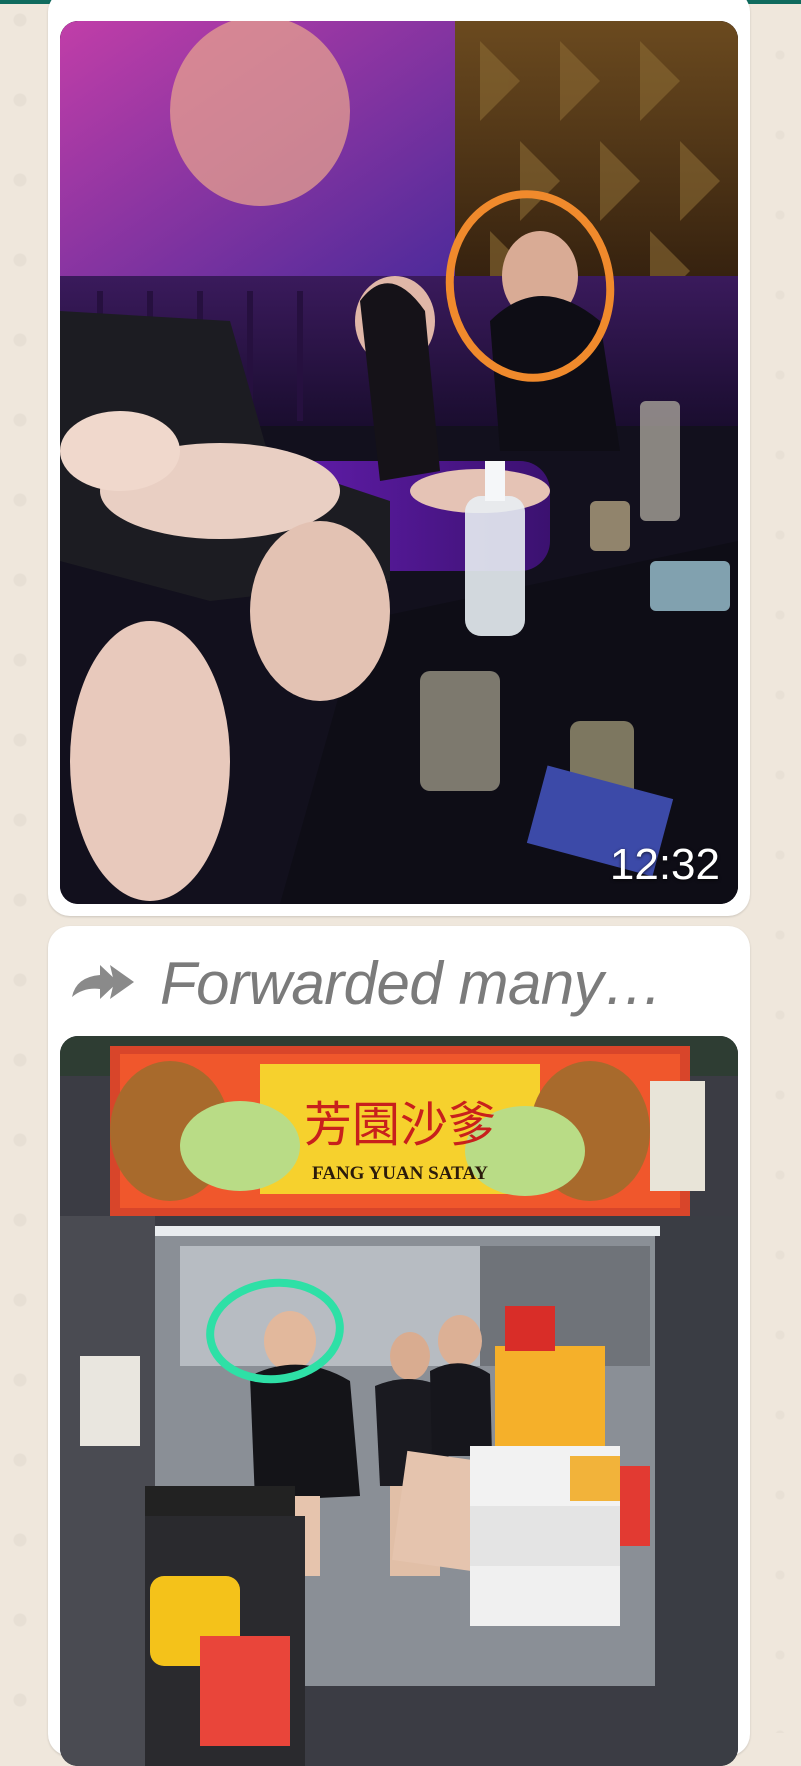  I want to click on stall-sign-english: FANG YUAN SATAY, so click(400, 1173).